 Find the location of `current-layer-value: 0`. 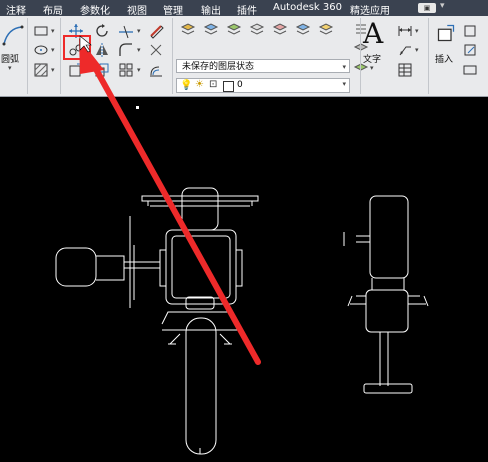

current-layer-value: 0 is located at coordinates (240, 85).